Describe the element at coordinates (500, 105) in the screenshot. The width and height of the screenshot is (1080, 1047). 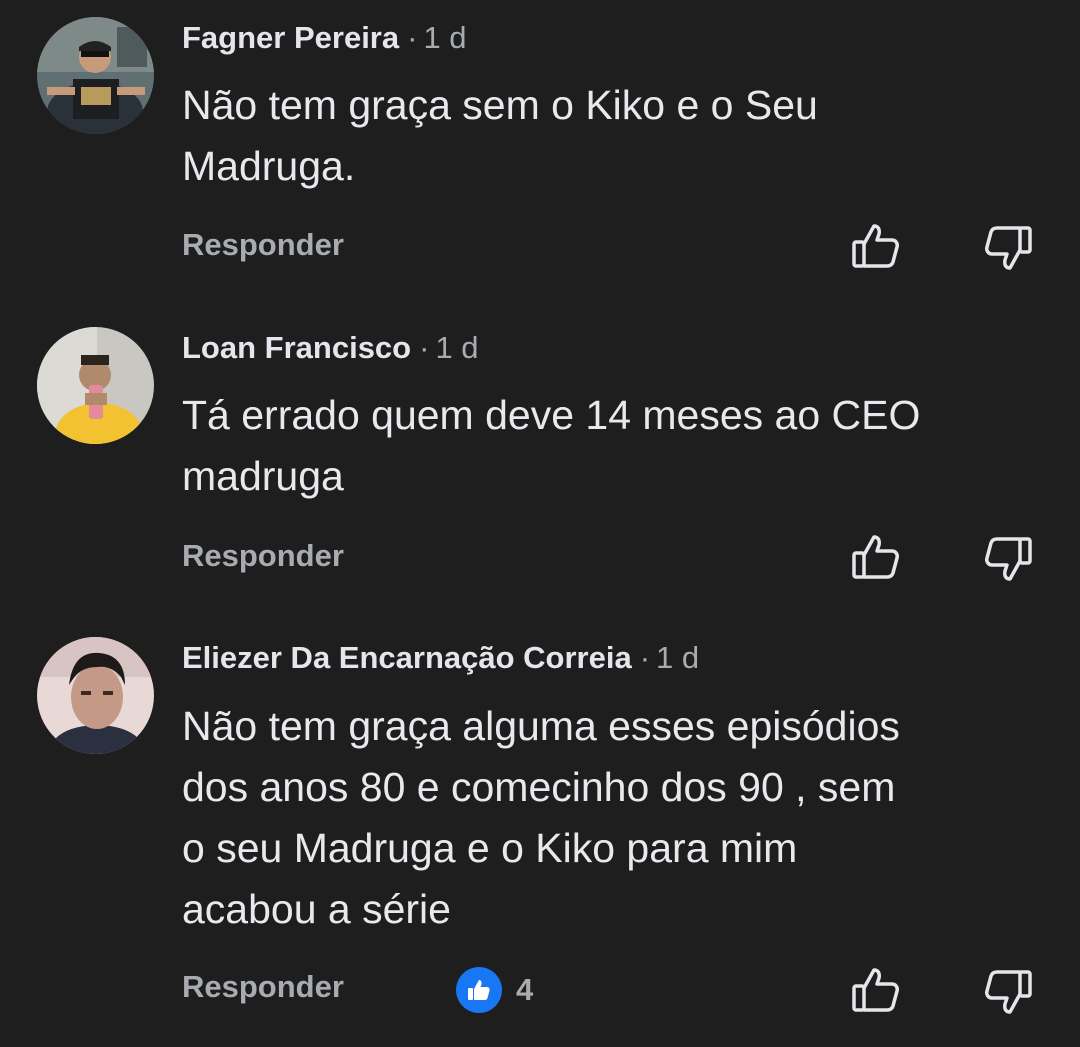
I see `comment-text-line: Não tem graça sem o Kiko e o Seu` at that location.